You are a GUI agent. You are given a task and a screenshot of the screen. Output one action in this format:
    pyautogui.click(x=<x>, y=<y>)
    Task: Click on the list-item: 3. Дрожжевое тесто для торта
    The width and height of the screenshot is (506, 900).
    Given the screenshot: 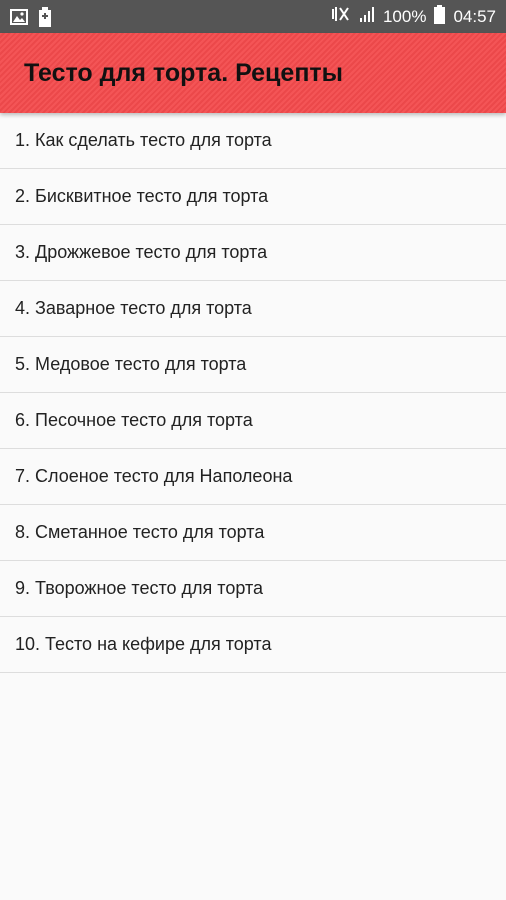 What is the action you would take?
    pyautogui.click(x=253, y=253)
    